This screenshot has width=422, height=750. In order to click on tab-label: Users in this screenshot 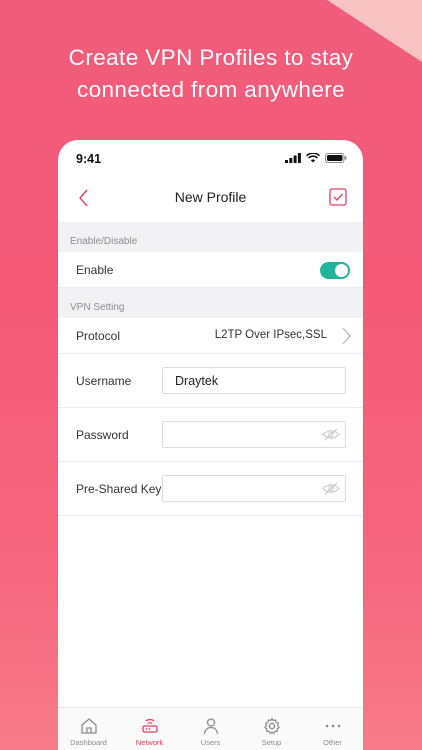, I will do `click(210, 742)`.